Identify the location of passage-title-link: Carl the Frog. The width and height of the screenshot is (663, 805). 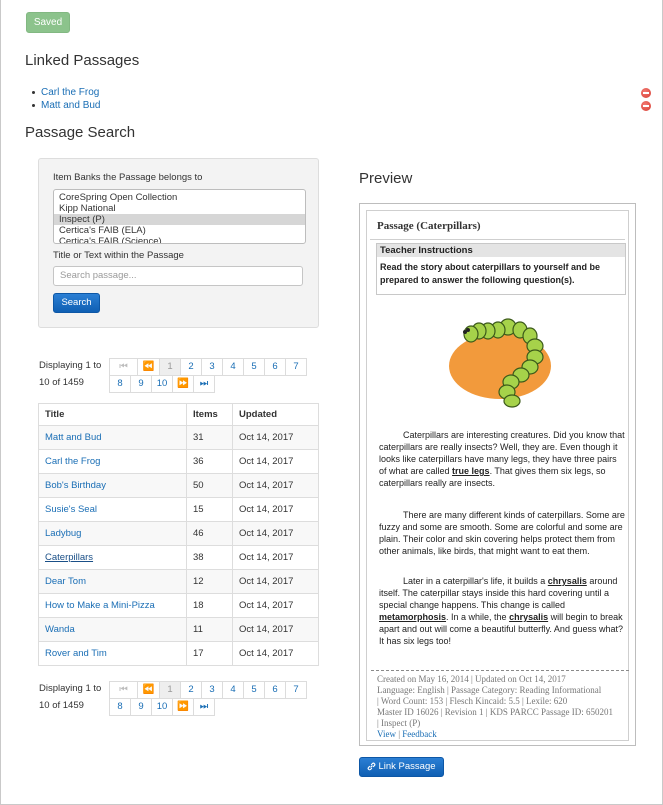
(72, 461).